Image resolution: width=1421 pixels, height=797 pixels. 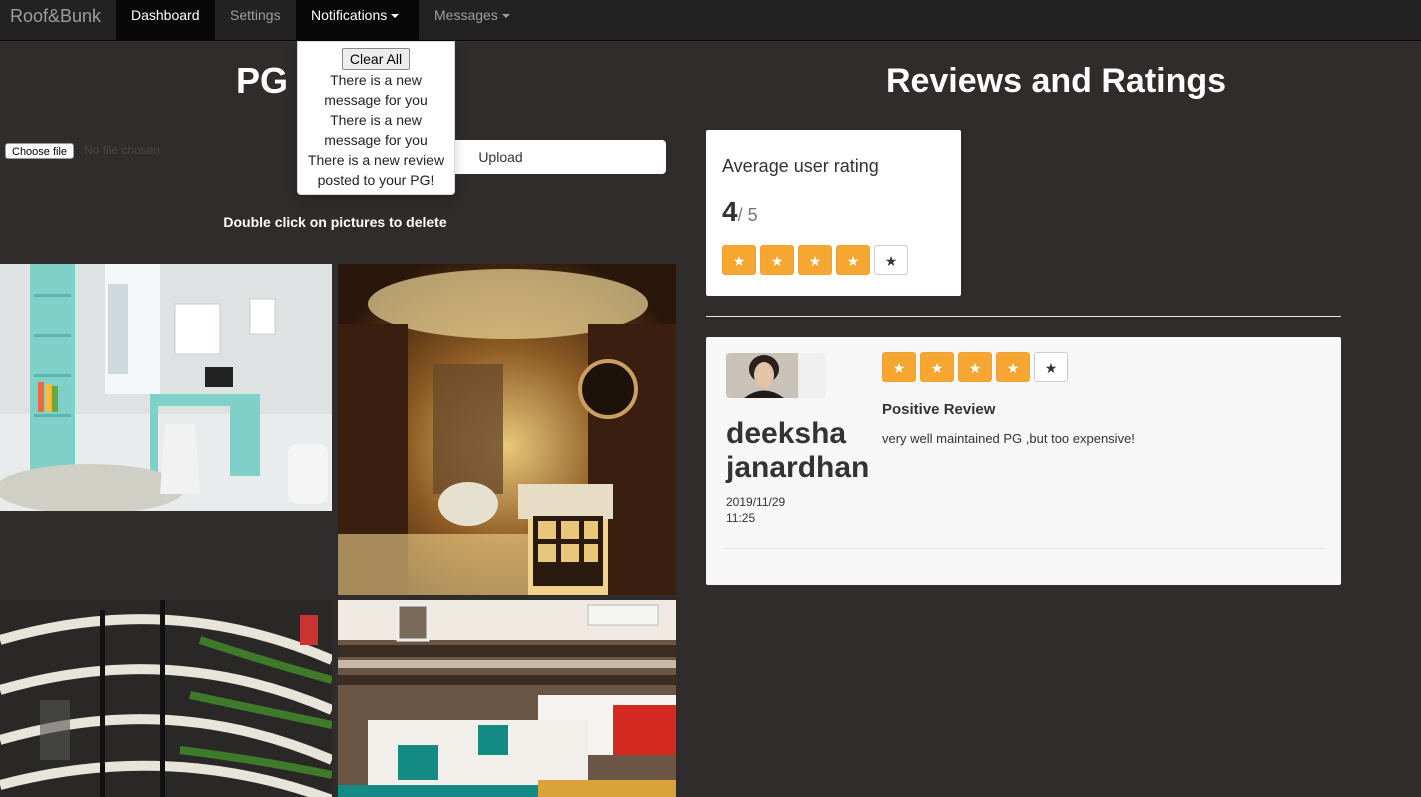 What do you see at coordinates (747, 215) in the screenshot?
I see `average-rating-max: / 5` at bounding box center [747, 215].